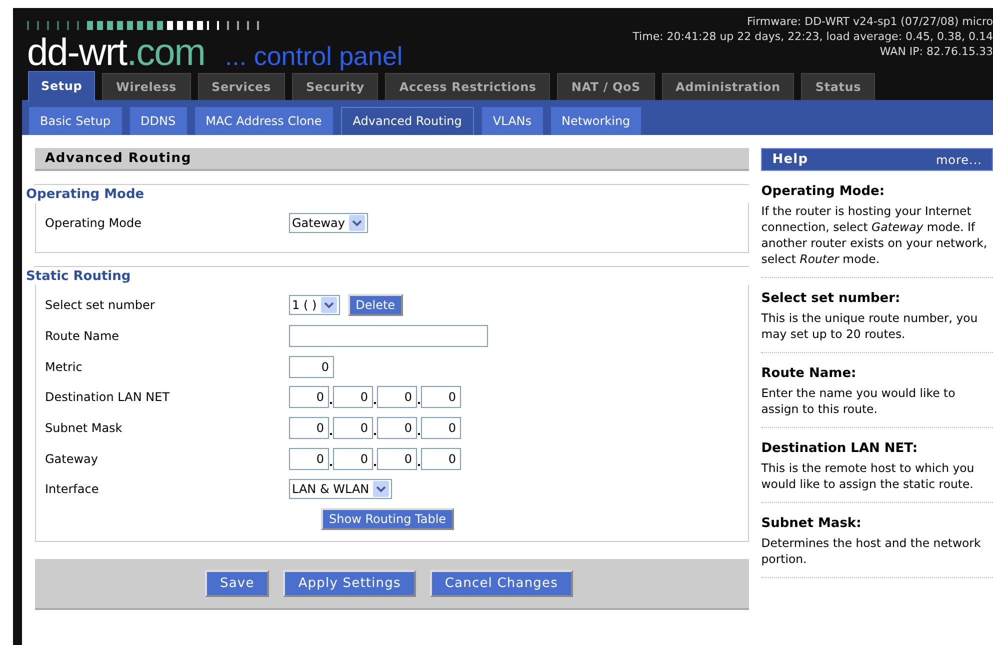 The image size is (993, 645). What do you see at coordinates (335, 86) in the screenshot?
I see `nav-tab: Security` at bounding box center [335, 86].